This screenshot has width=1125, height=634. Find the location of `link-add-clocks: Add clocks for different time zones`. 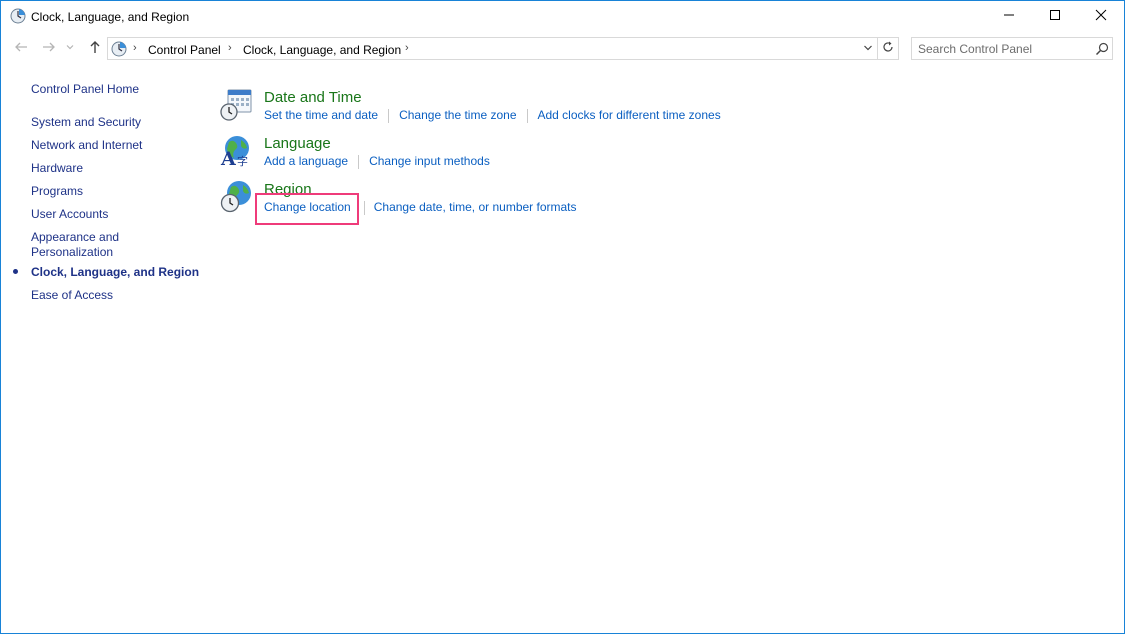

link-add-clocks: Add clocks for different time zones is located at coordinates (629, 115).